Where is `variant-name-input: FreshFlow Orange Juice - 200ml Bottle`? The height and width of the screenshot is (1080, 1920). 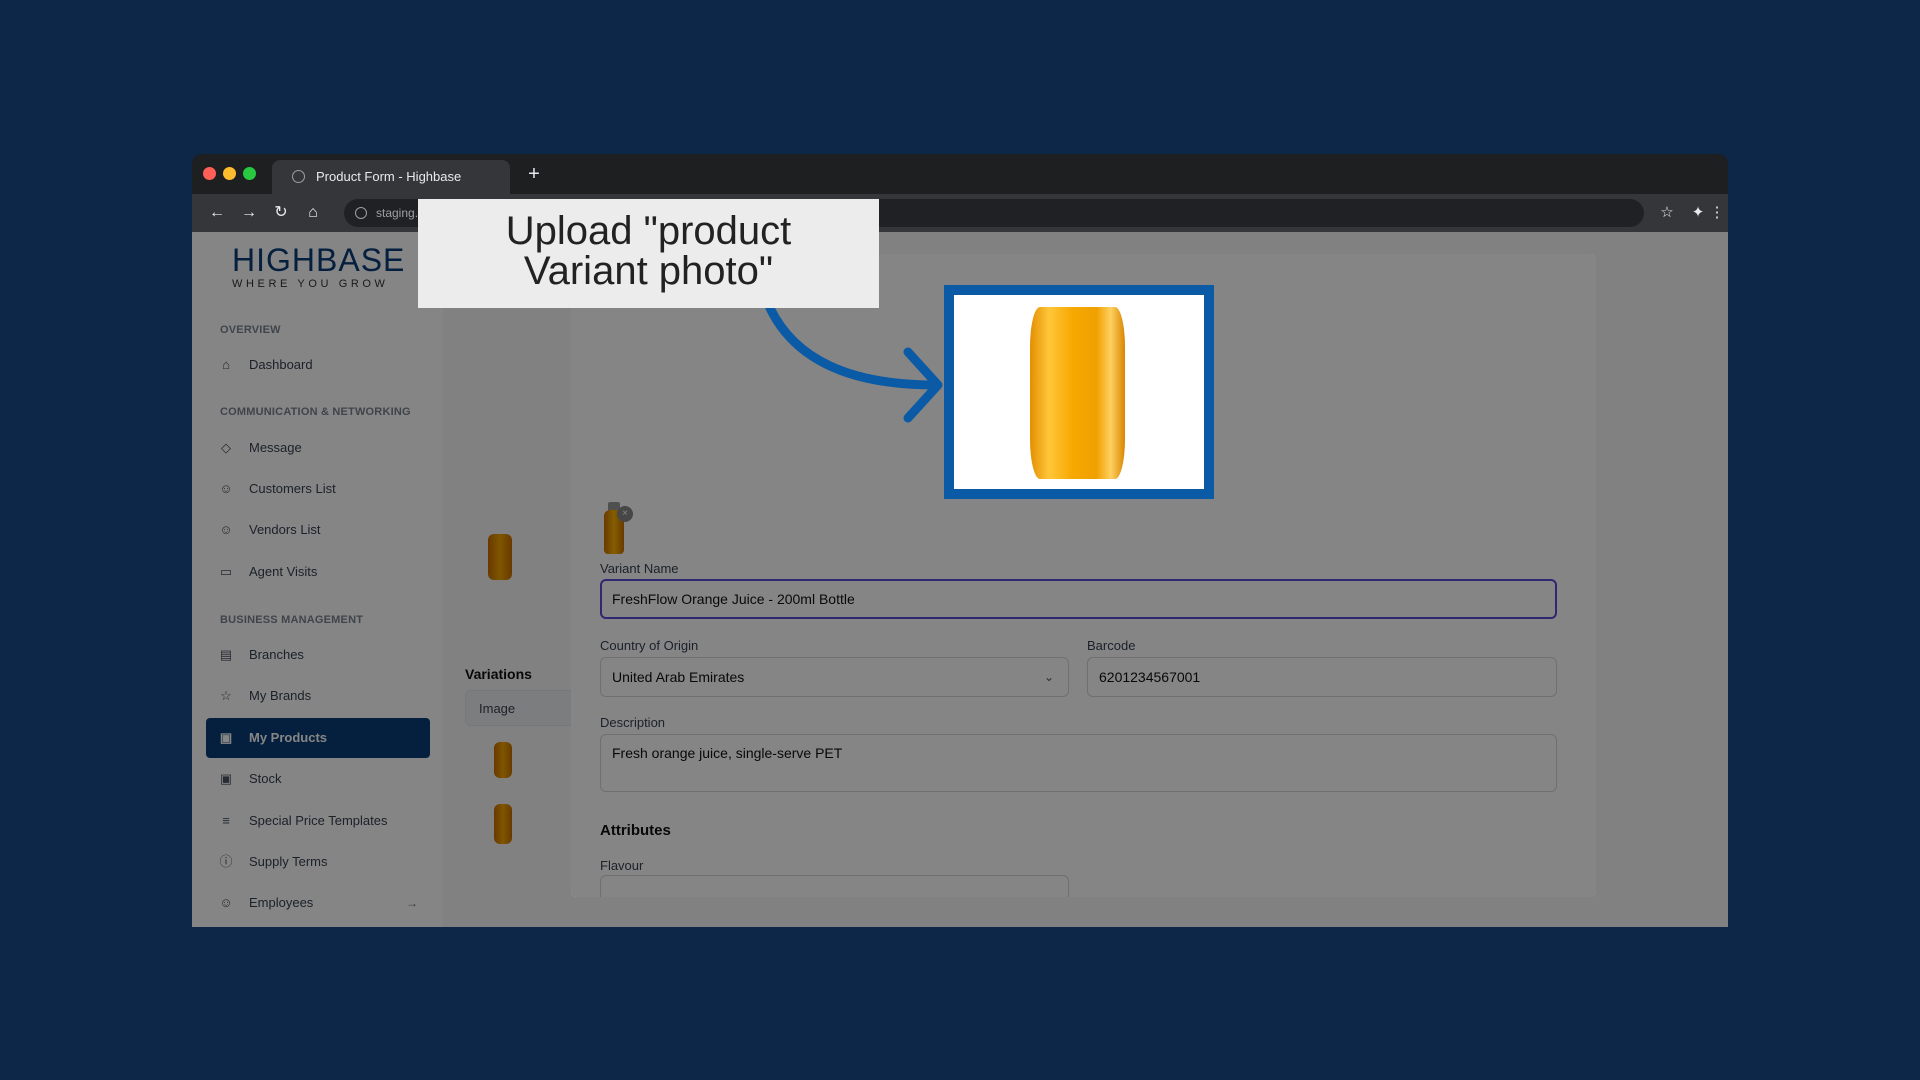
variant-name-input: FreshFlow Orange Juice - 200ml Bottle is located at coordinates (1078, 599).